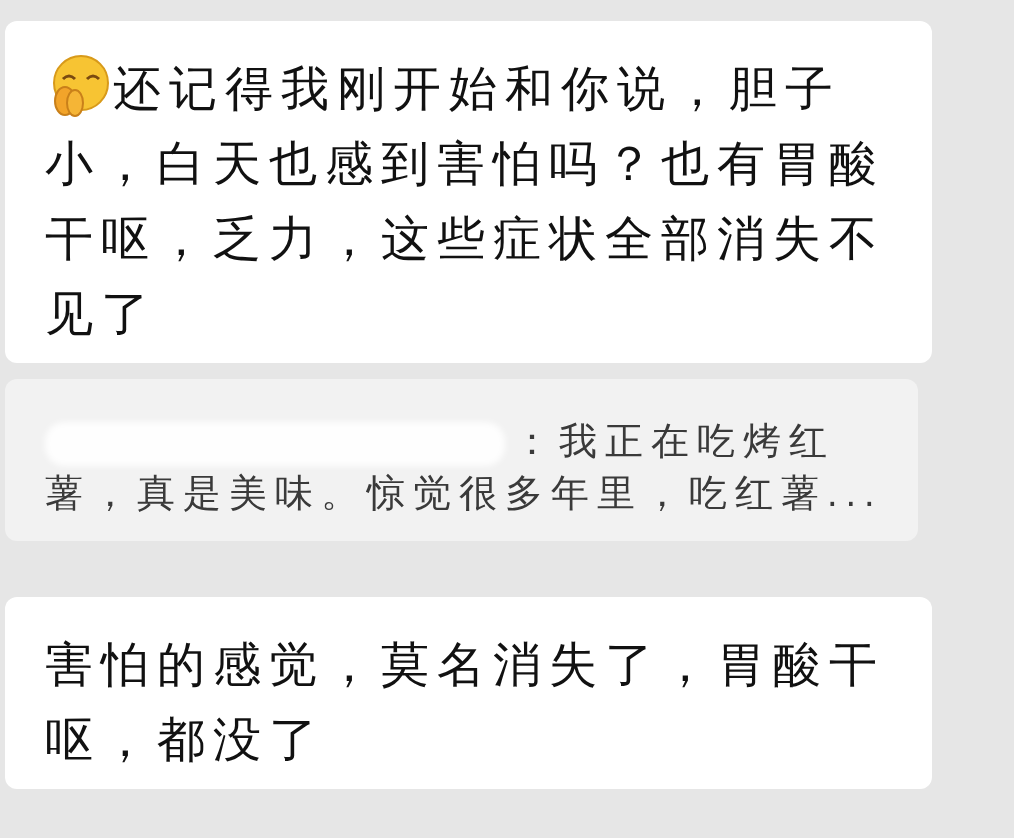  What do you see at coordinates (465, 702) in the screenshot?
I see `message-text: 害怕的感觉，莫名消失了，胃酸干呕，都没了` at bounding box center [465, 702].